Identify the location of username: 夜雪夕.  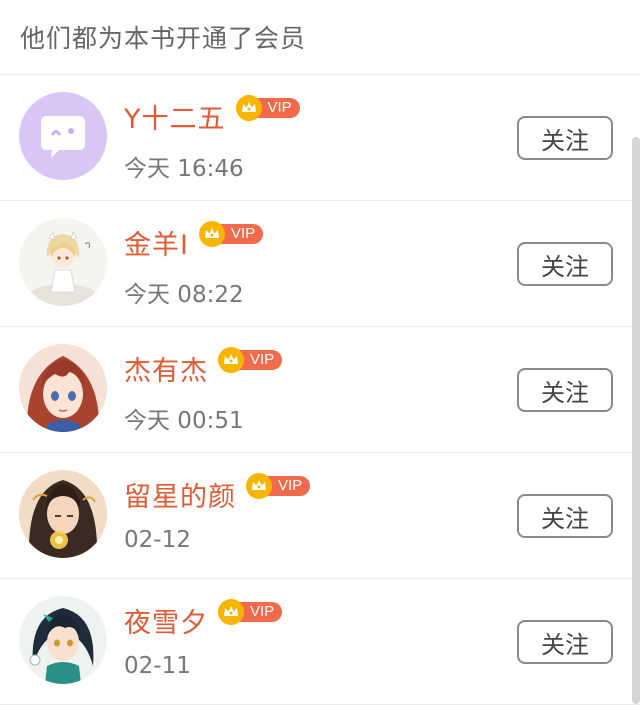
(166, 620).